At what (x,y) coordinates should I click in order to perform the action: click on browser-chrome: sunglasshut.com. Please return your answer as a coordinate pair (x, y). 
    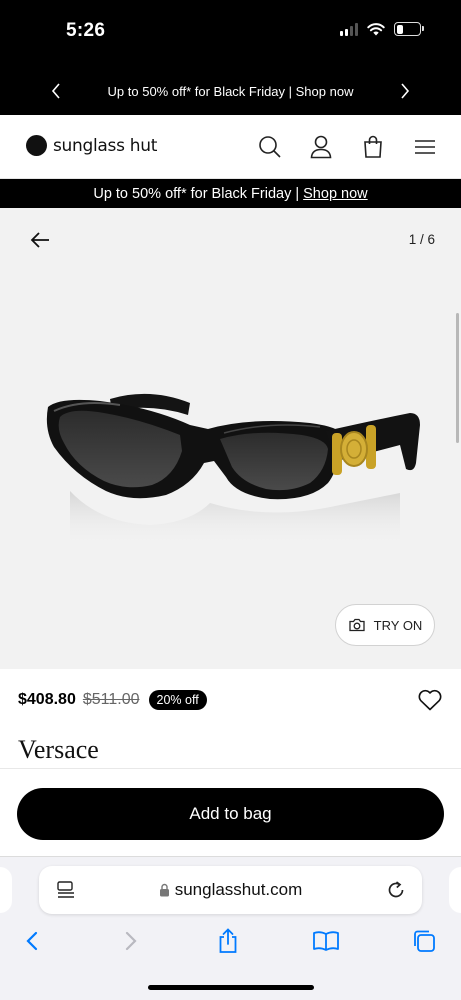
    Looking at the image, I should click on (230, 928).